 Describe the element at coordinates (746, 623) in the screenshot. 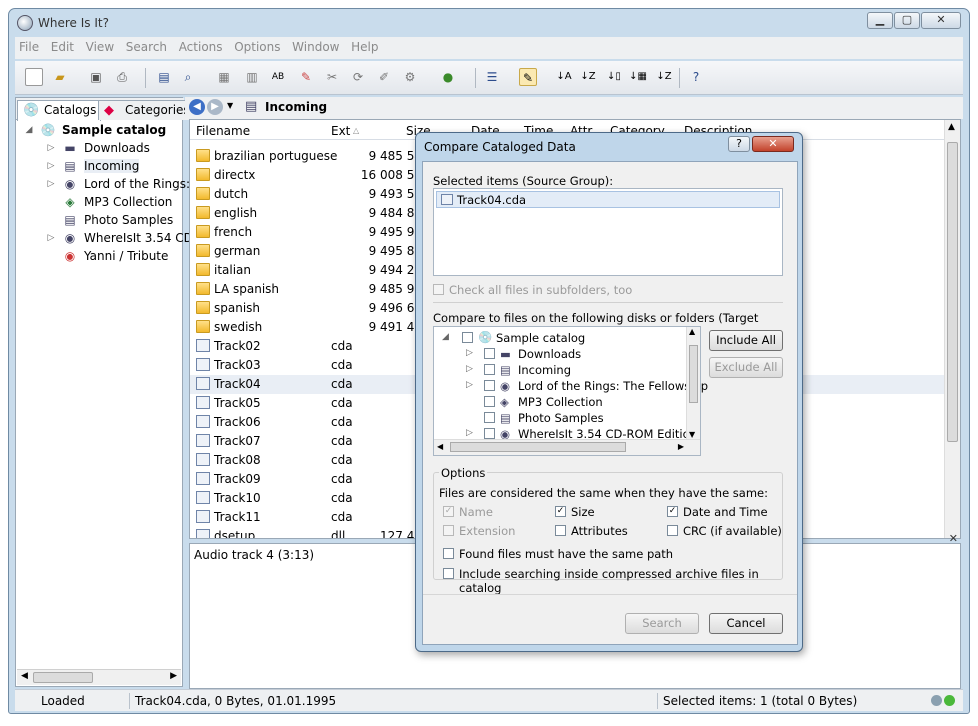

I see `cancel-button: Cancel` at that location.